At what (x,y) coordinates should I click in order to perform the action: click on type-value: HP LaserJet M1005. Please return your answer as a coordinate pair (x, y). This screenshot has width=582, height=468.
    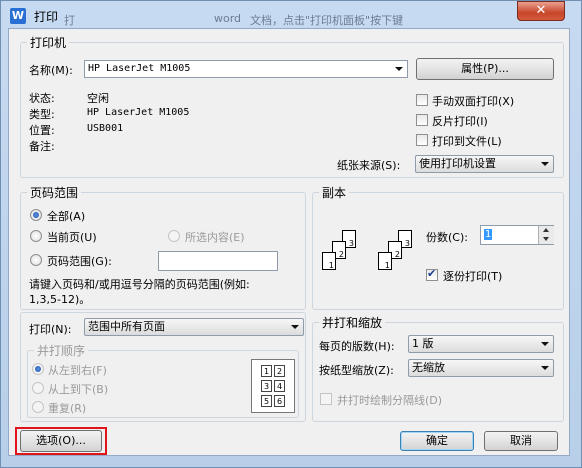
    Looking at the image, I should click on (138, 112).